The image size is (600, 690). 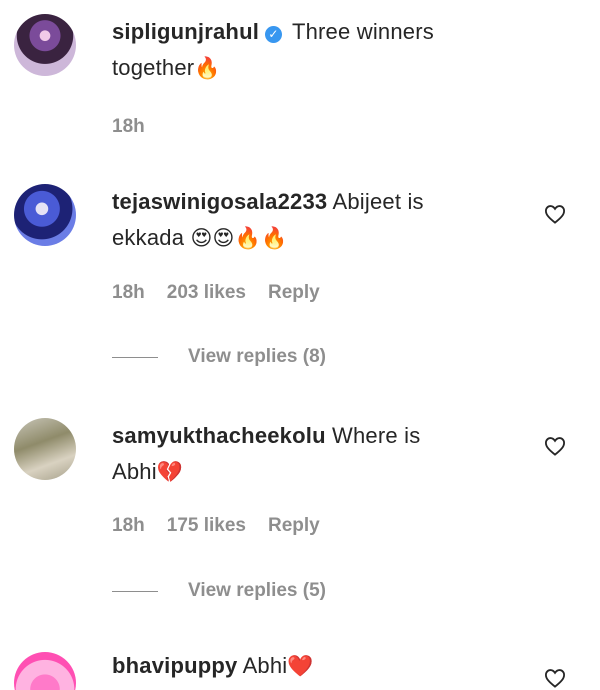 What do you see at coordinates (317, 50) in the screenshot?
I see `comment-body: sipligunjrahul ✓ Three winners together🔥` at bounding box center [317, 50].